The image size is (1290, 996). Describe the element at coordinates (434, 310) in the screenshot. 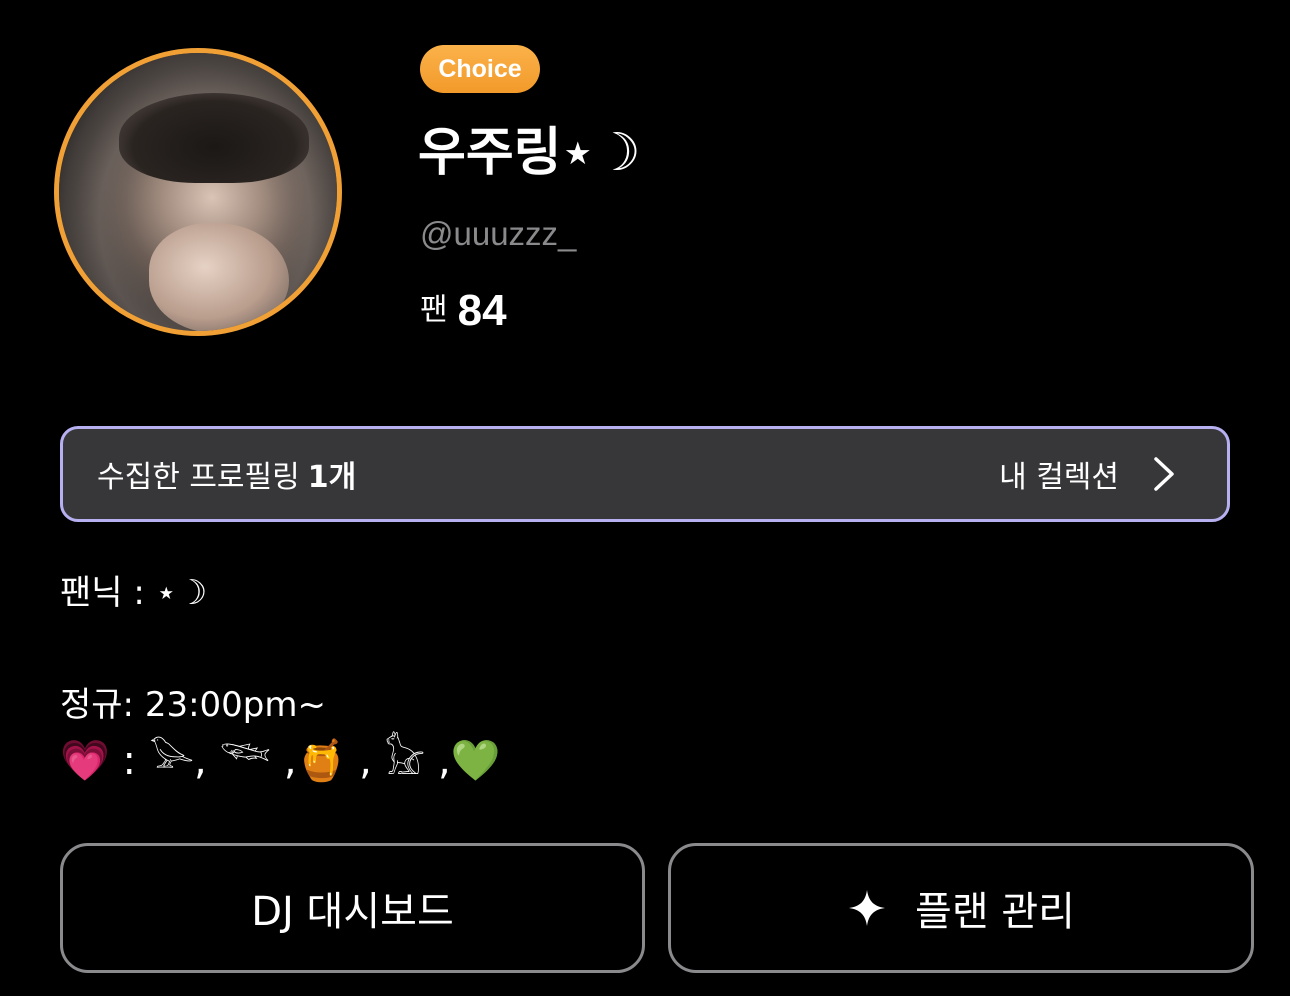

I see `fan-count-label: 팬` at that location.